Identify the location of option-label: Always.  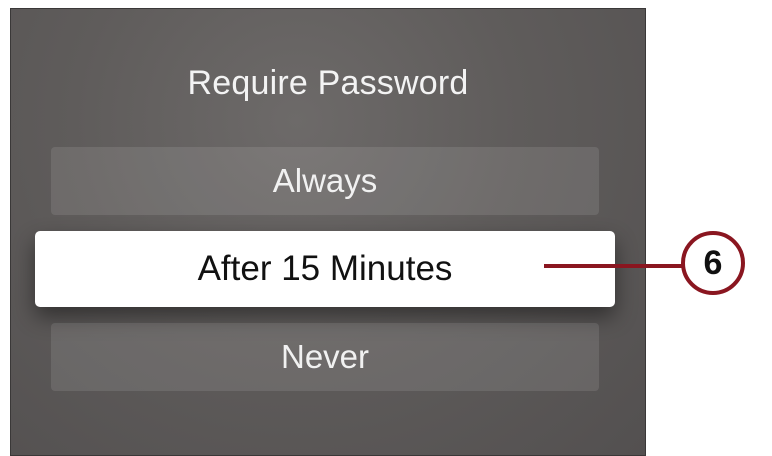
(325, 180).